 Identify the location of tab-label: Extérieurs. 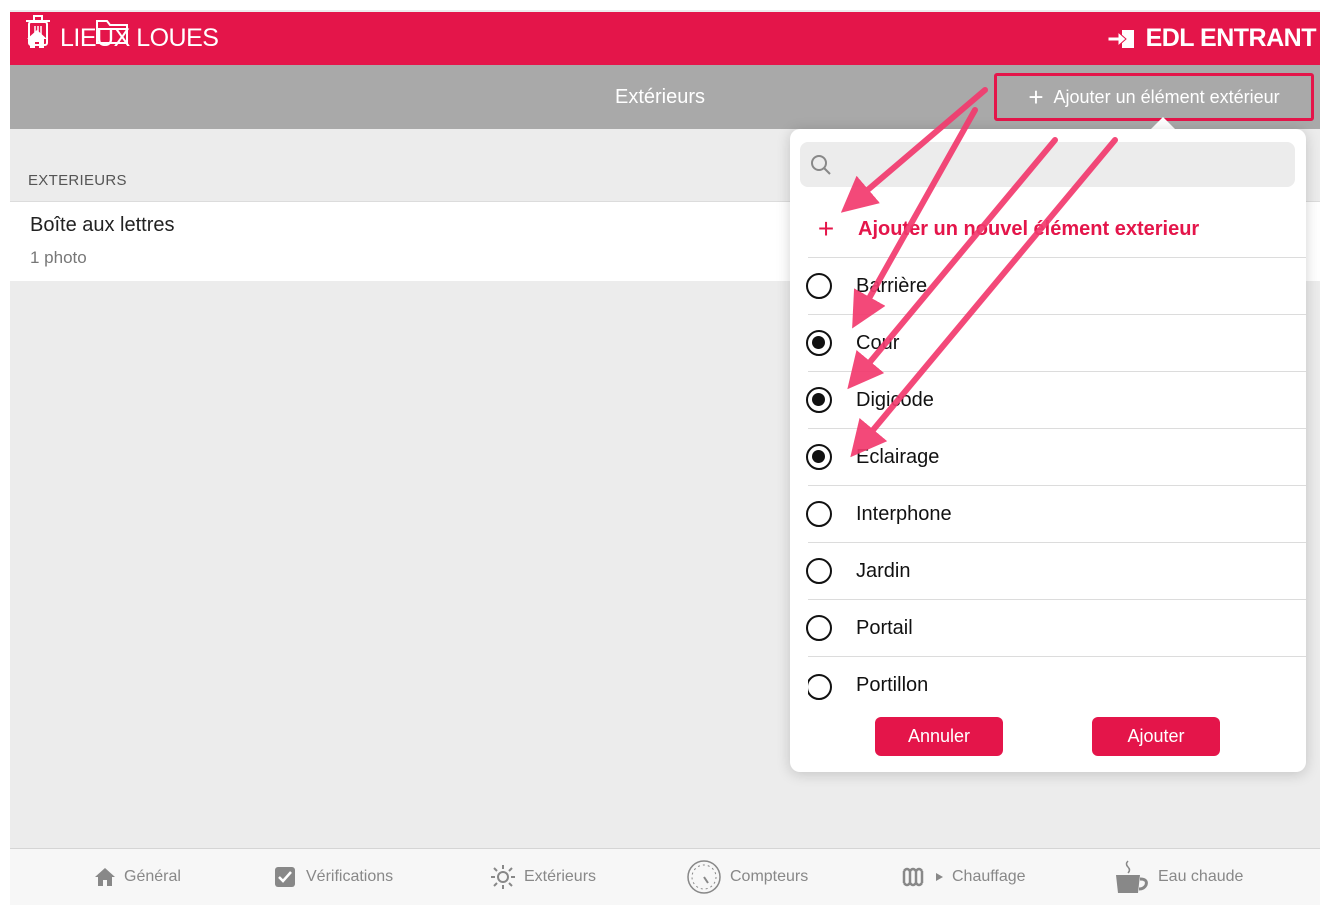
(560, 876).